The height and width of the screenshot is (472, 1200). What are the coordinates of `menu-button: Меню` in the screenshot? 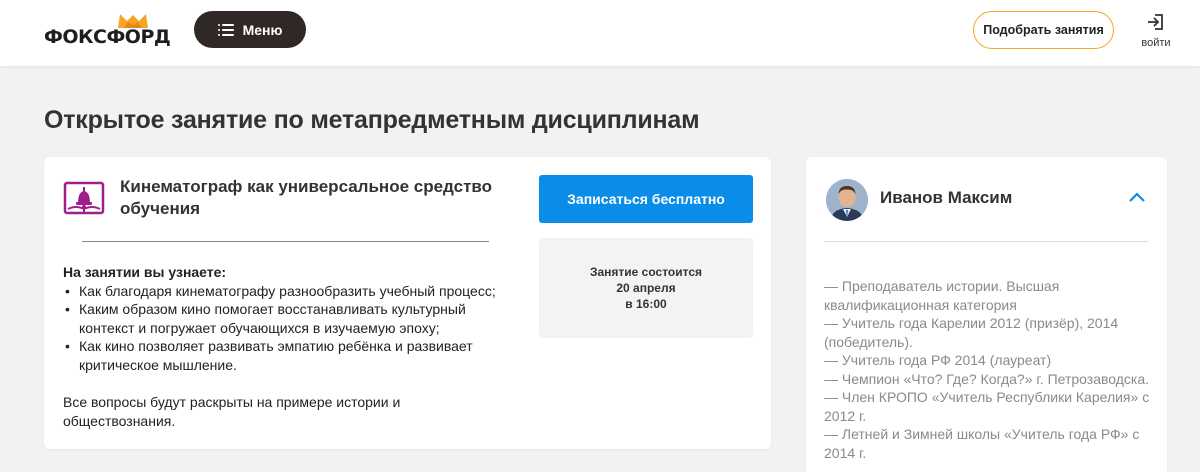 It's located at (250, 29).